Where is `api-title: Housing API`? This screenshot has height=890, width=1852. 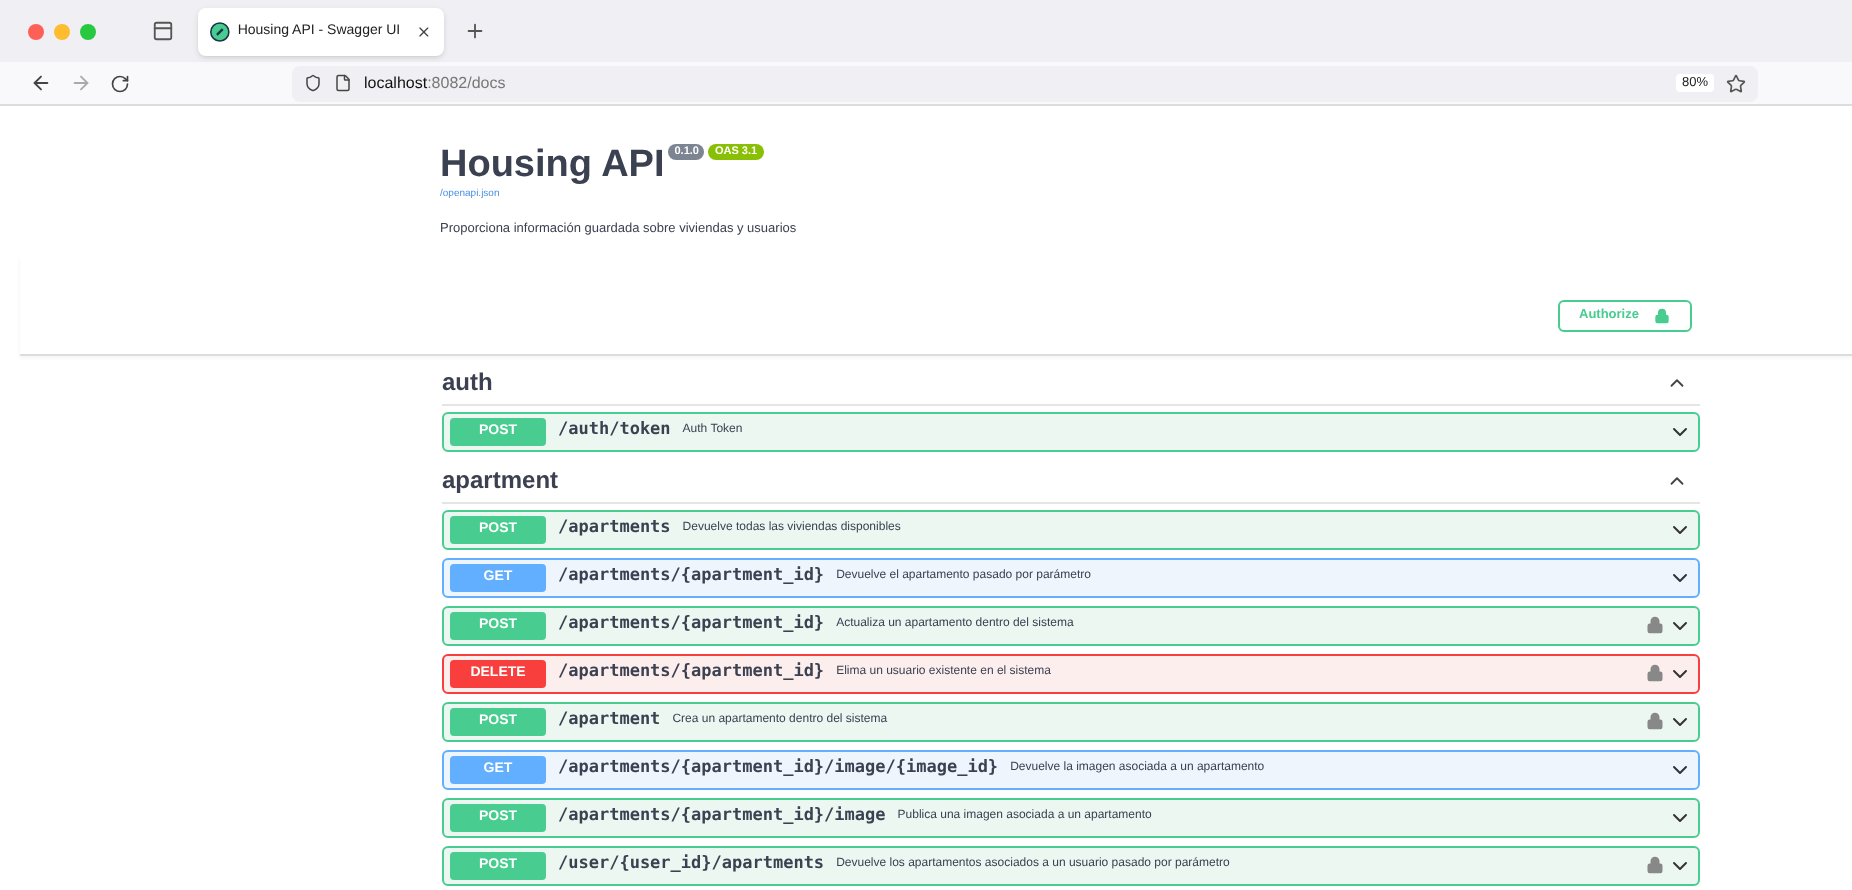
api-title: Housing API is located at coordinates (552, 166).